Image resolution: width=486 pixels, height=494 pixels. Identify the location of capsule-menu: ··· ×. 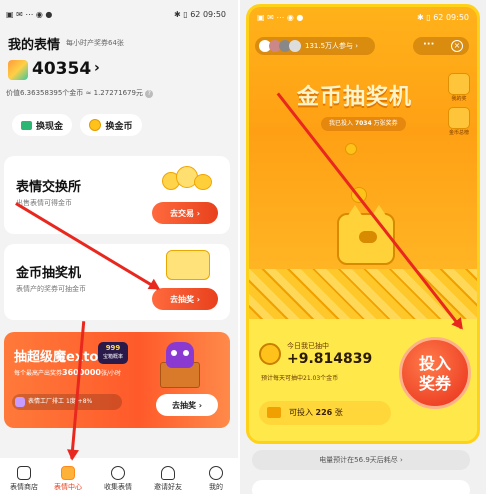
(441, 46).